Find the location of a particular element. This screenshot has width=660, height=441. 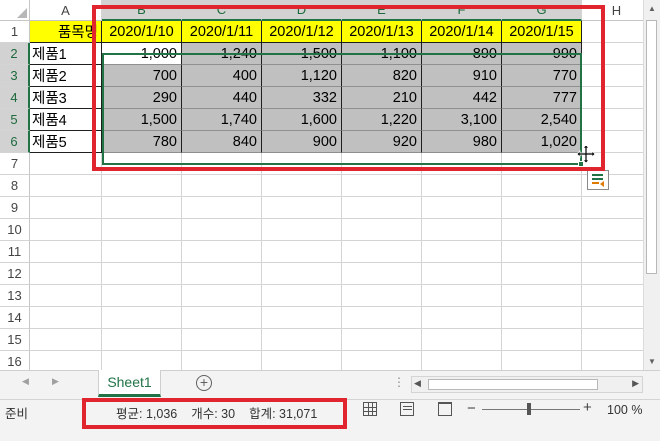

row-header-8: 8 is located at coordinates (15, 186).